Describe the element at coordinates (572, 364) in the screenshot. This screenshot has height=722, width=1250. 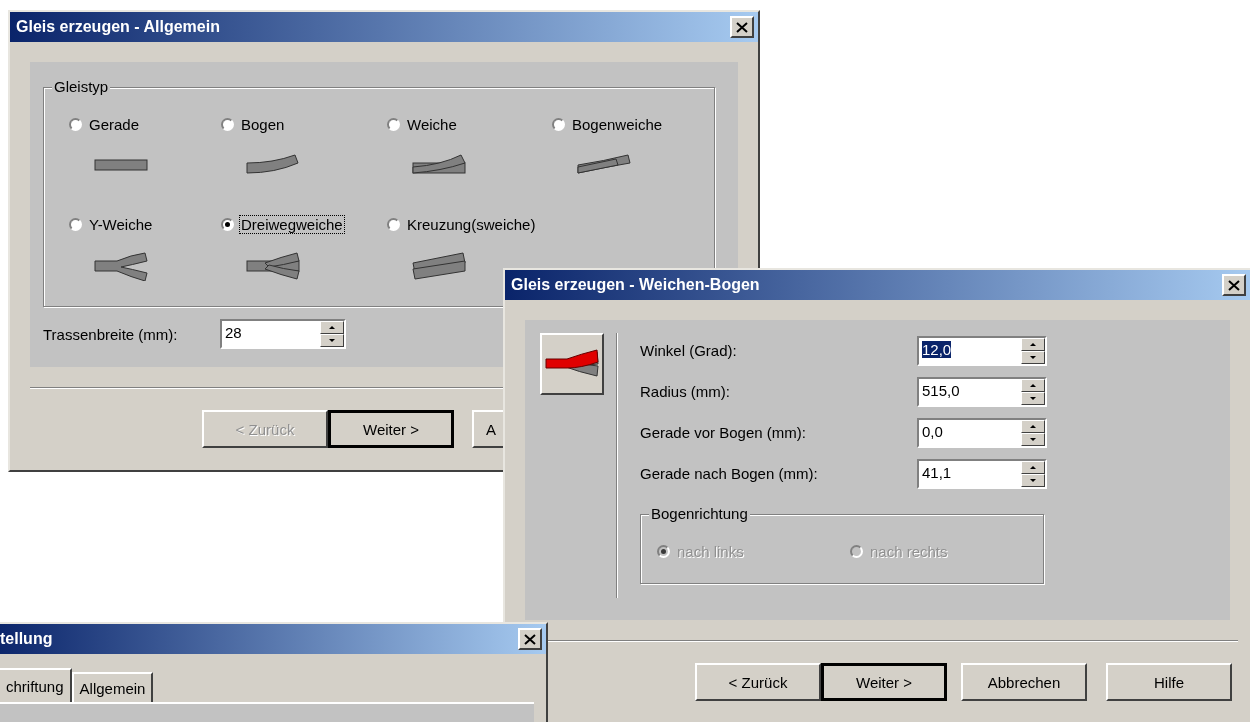
I see `turnout-button` at that location.